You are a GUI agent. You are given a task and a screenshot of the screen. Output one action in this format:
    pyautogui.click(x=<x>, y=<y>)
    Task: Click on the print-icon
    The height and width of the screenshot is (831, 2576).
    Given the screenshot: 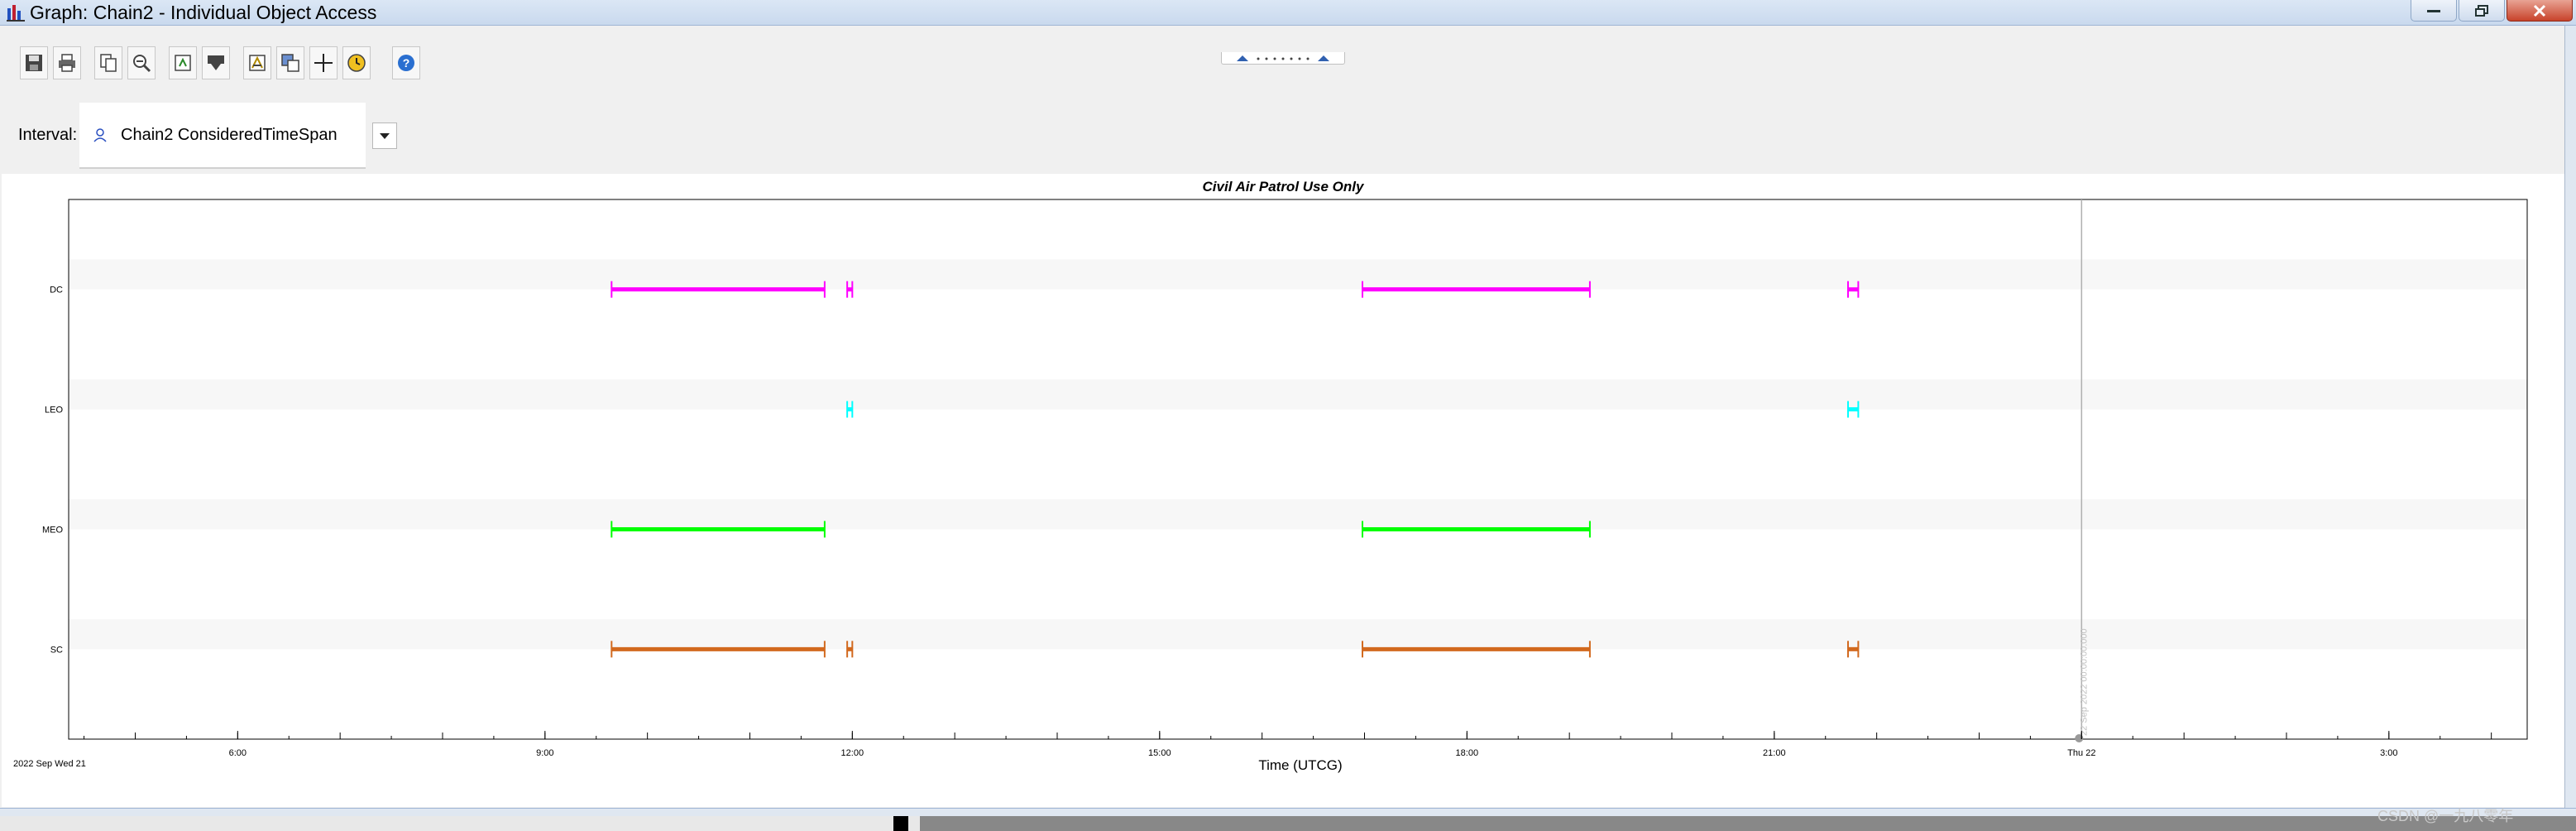 What is the action you would take?
    pyautogui.click(x=67, y=63)
    